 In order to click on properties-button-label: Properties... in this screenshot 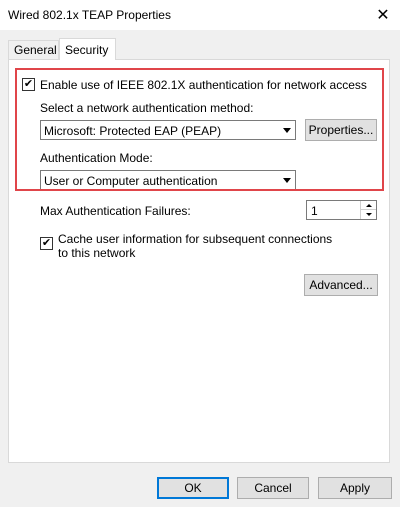, I will do `click(341, 130)`.